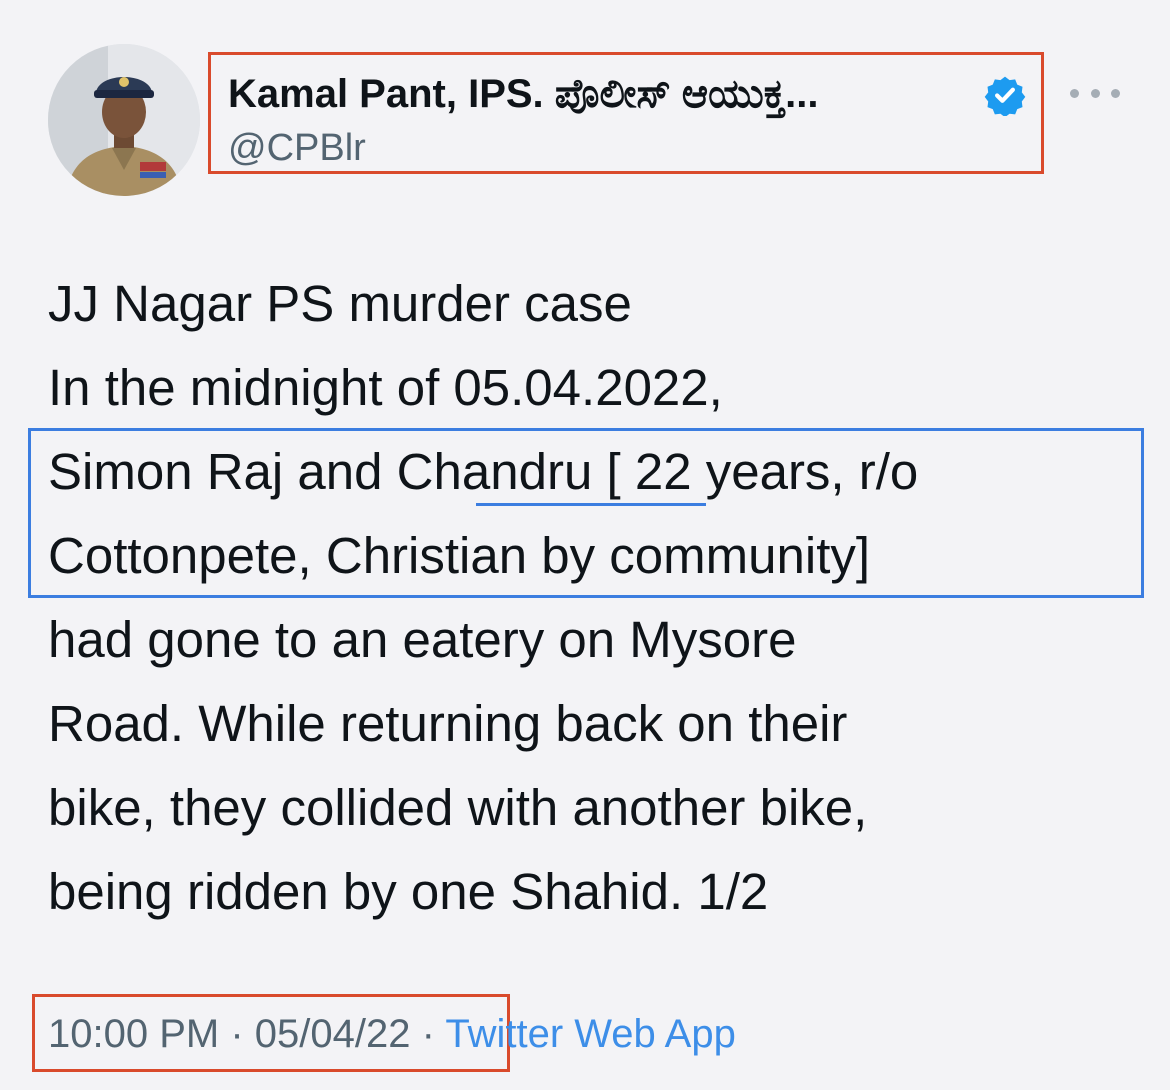 Image resolution: width=1170 pixels, height=1090 pixels. I want to click on tweet-line: JJ Nagar PS murder case, so click(340, 303).